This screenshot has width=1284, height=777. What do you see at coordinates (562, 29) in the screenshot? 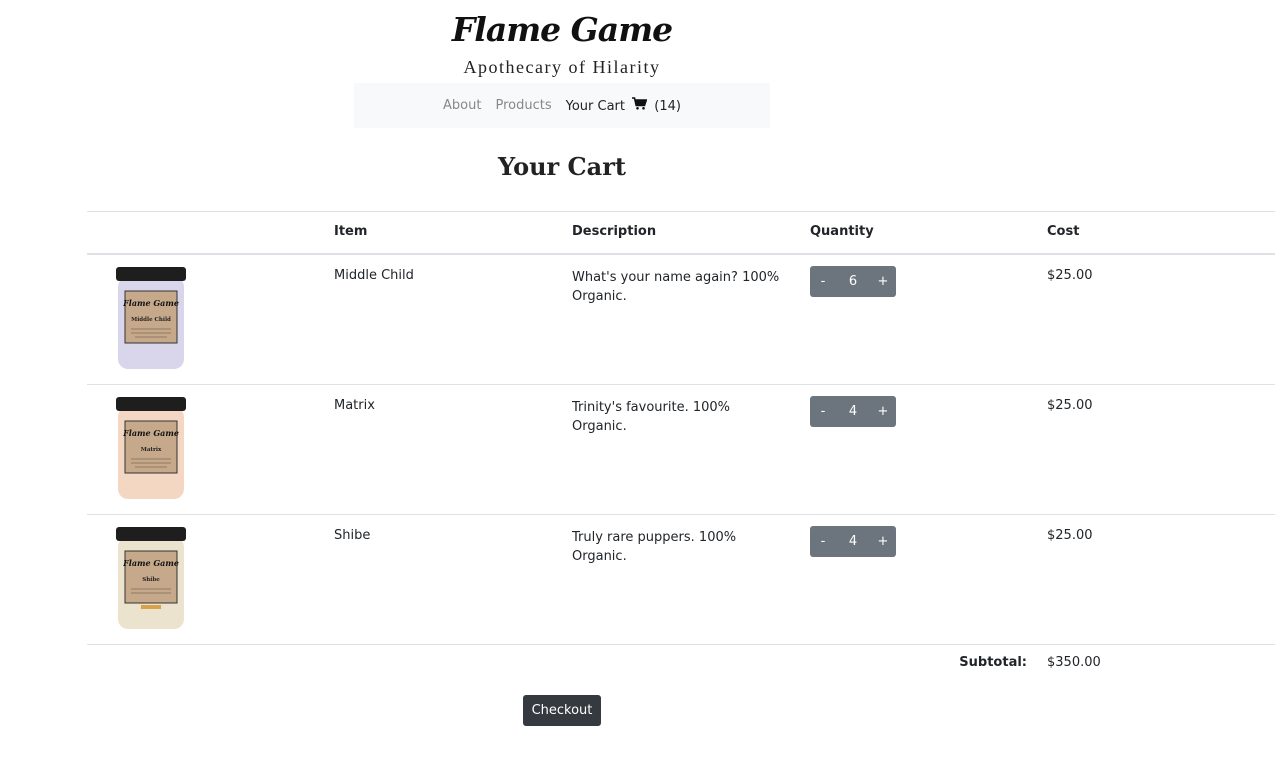
I see `brand-title: Flame Game` at bounding box center [562, 29].